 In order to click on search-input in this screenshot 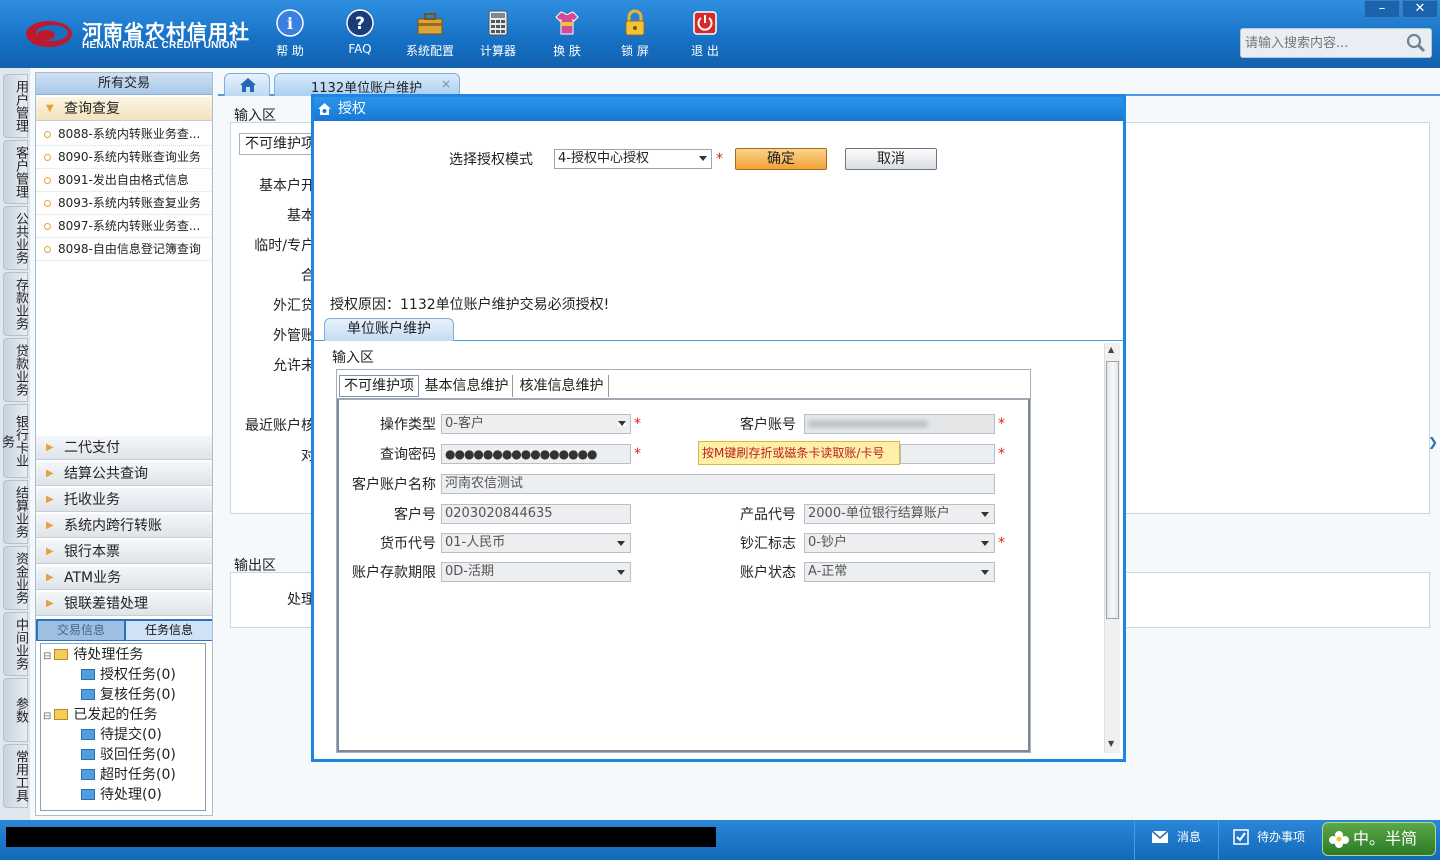, I will do `click(1325, 43)`.